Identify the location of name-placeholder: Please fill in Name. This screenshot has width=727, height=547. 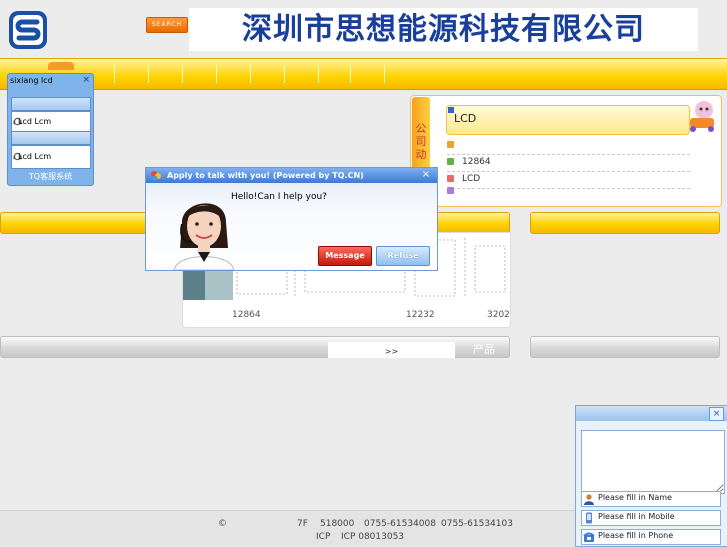
(635, 497).